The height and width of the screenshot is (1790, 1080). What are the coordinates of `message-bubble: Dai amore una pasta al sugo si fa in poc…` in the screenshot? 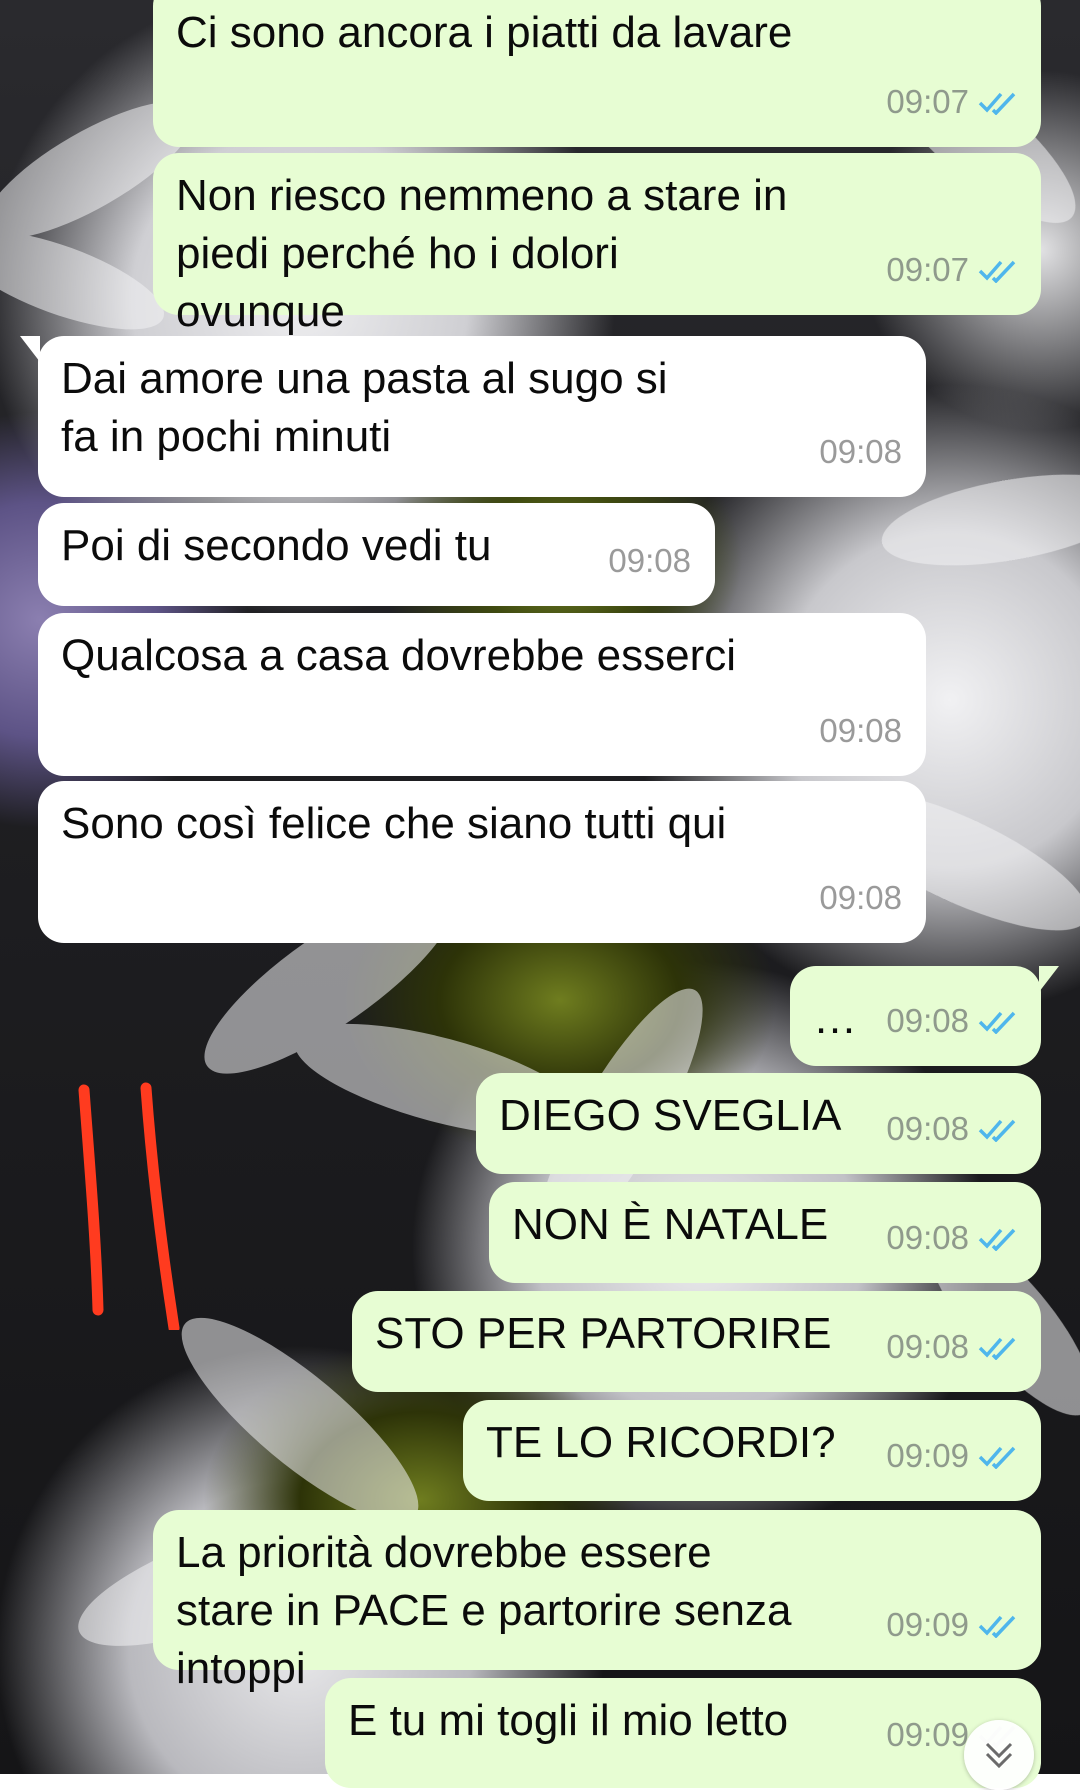 It's located at (473, 416).